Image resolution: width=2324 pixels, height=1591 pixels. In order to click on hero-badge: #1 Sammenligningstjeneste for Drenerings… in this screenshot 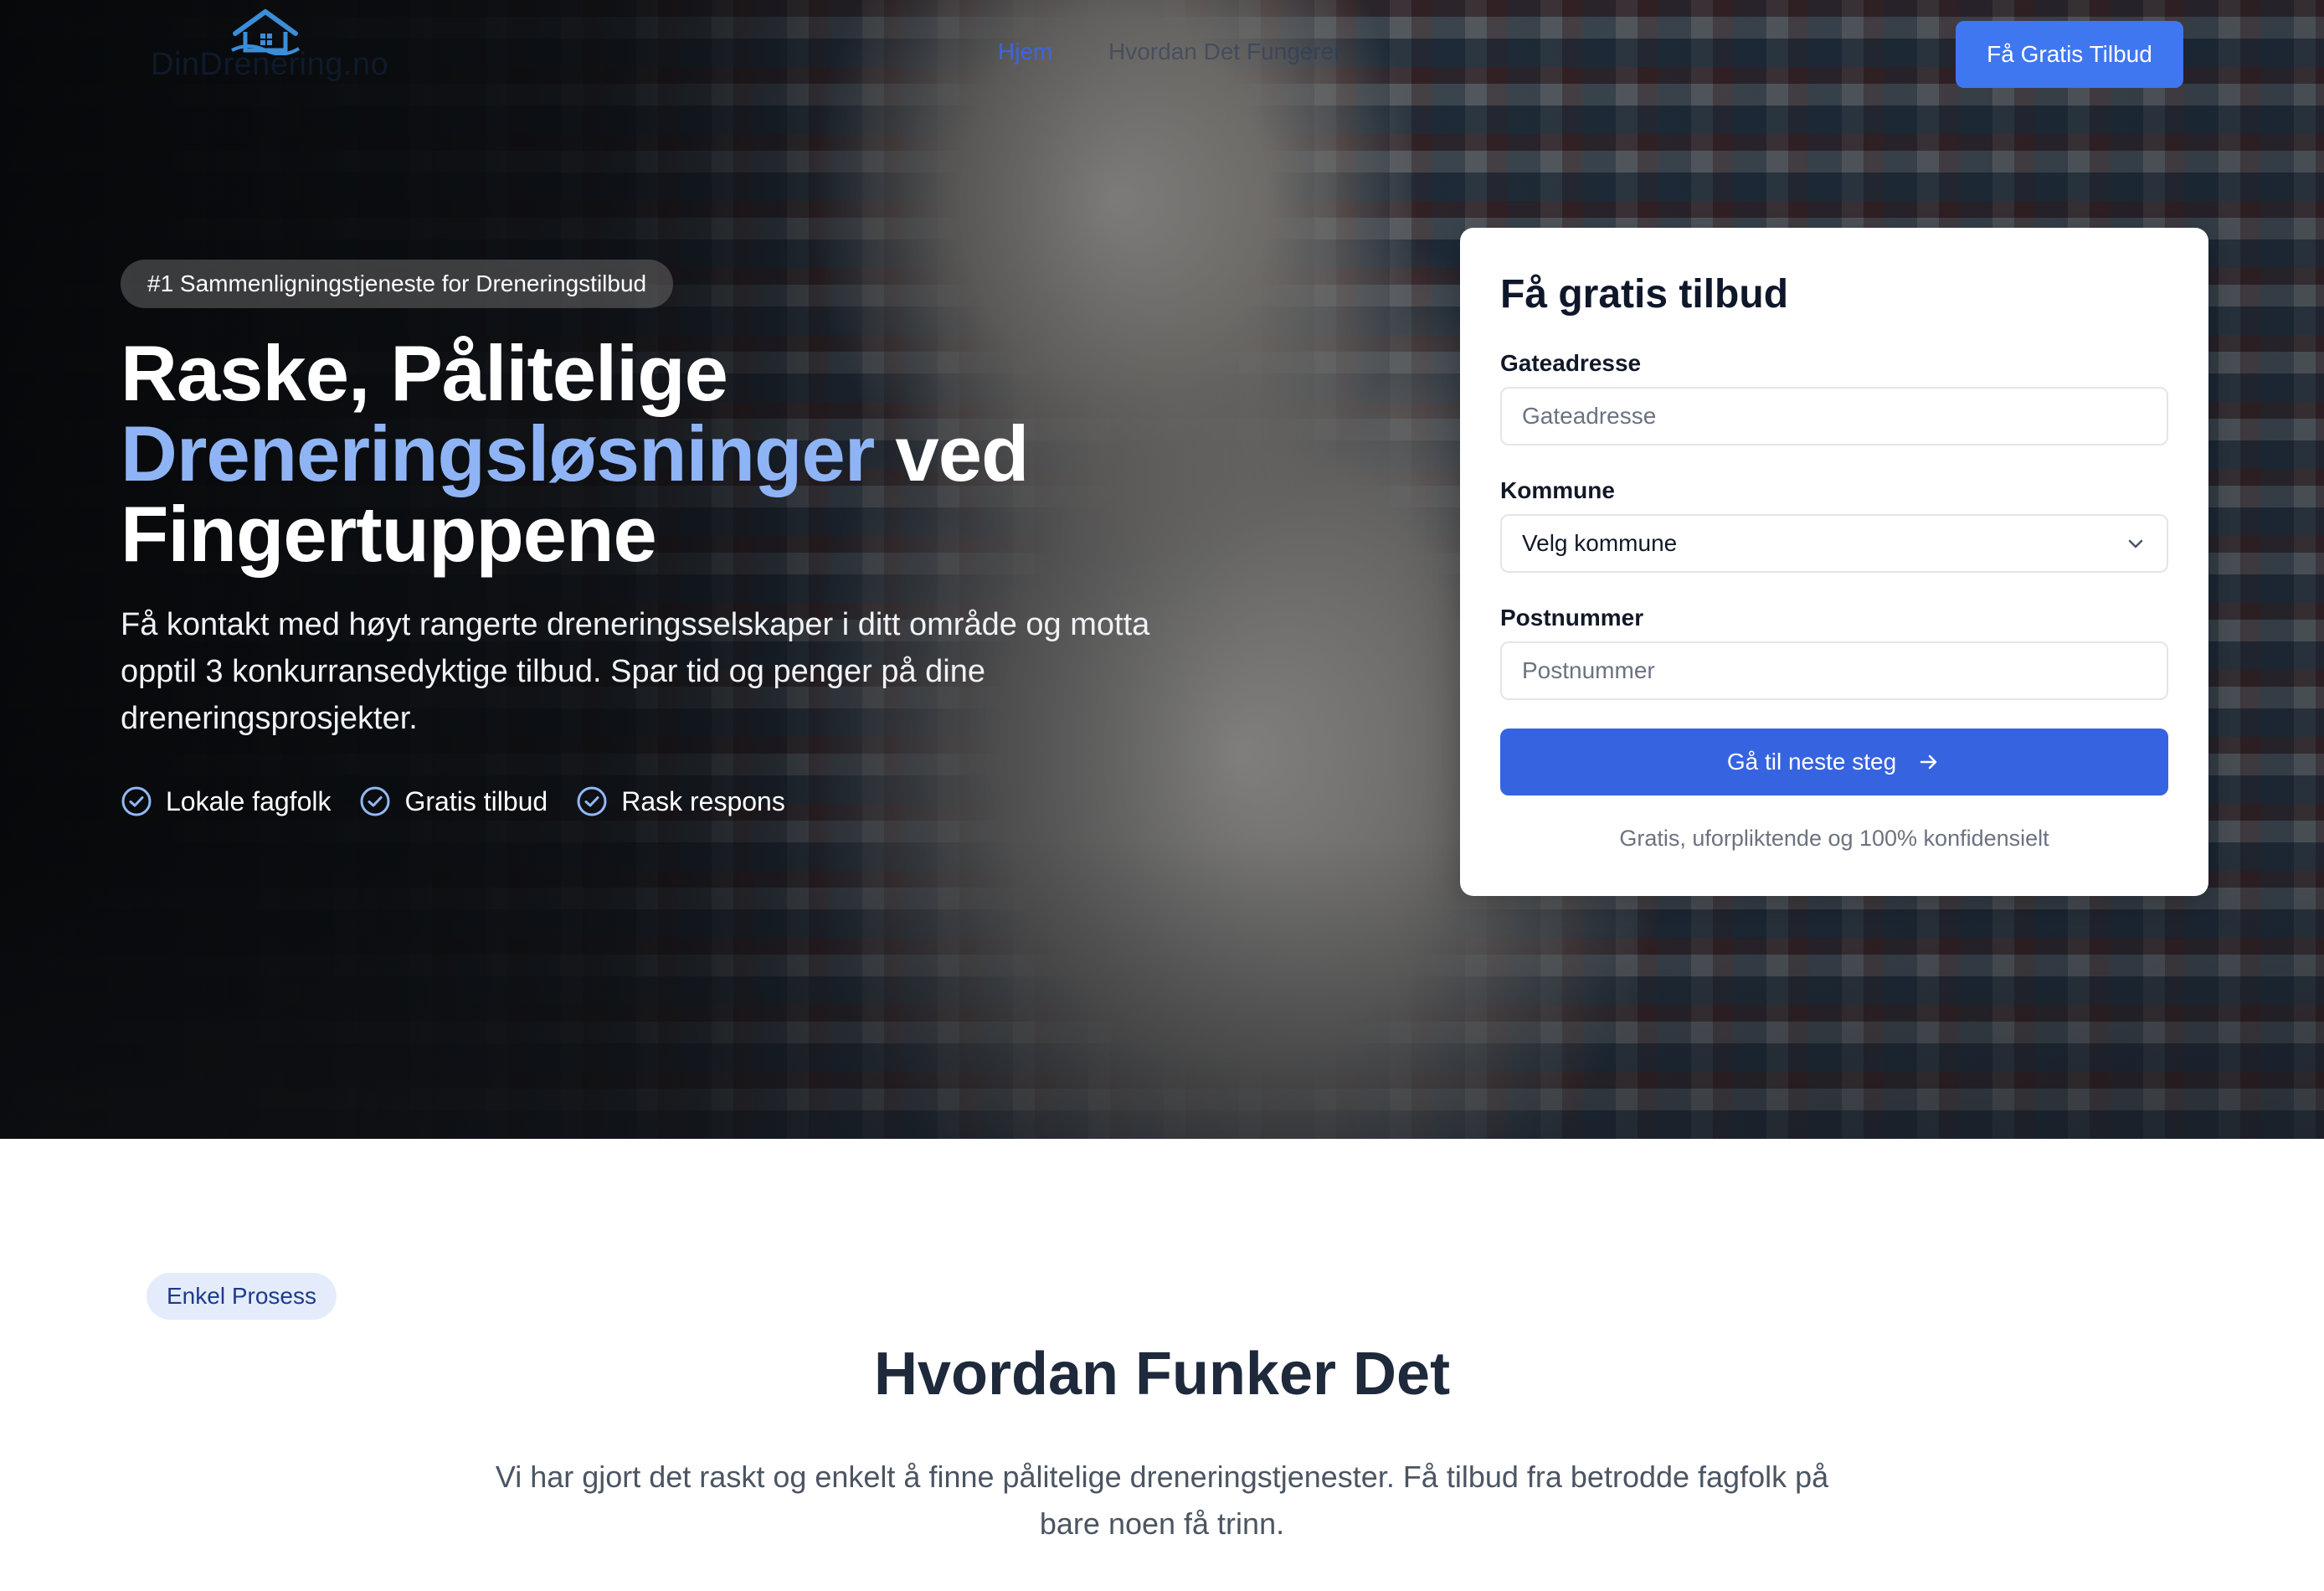, I will do `click(397, 284)`.